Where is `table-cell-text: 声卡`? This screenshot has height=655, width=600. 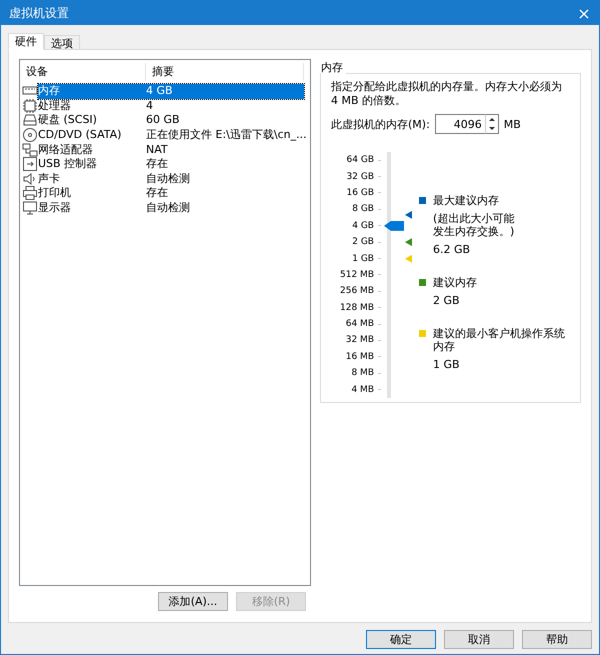 table-cell-text: 声卡 is located at coordinates (49, 179).